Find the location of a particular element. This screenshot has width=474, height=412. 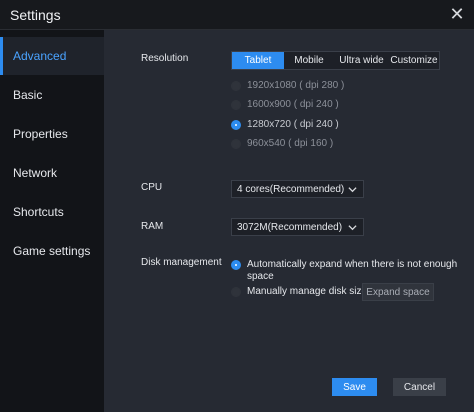

sidebar-item-shortcuts: Shortcuts is located at coordinates (52, 212).